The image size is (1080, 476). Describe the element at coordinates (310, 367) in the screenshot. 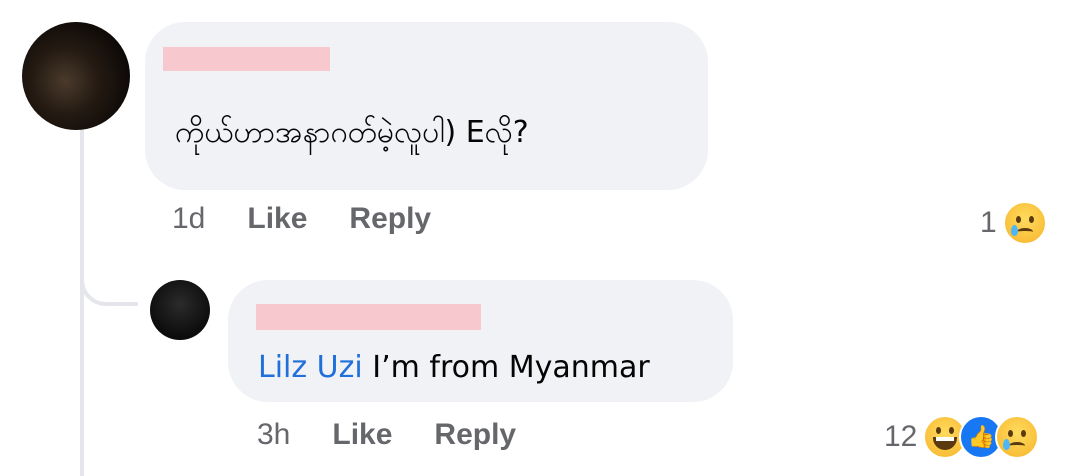

I see `mention-link: Lilz Uzi` at that location.